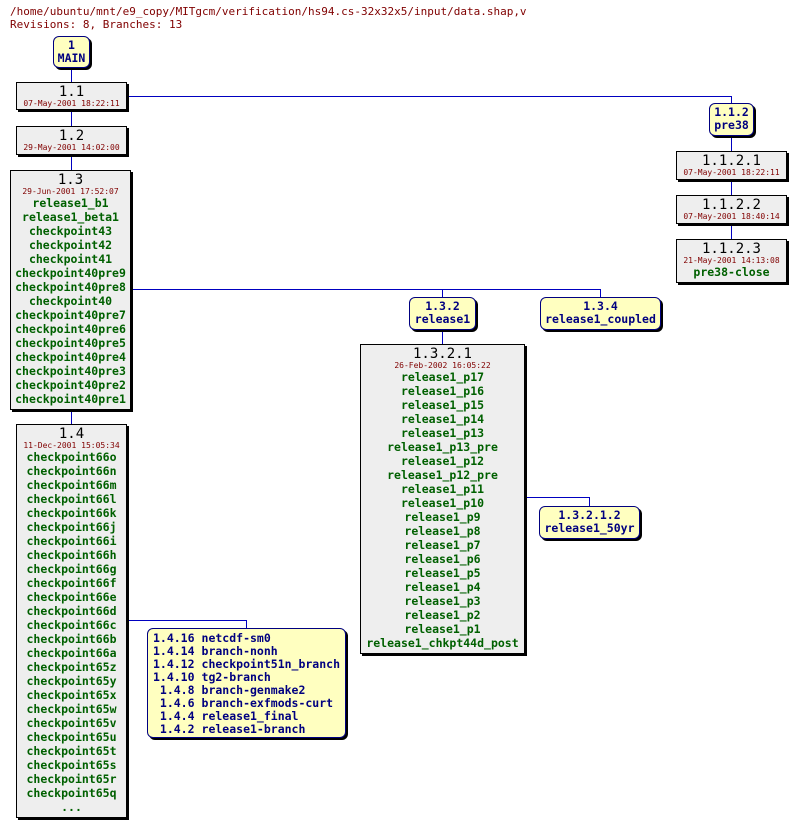  Describe the element at coordinates (71, 751) in the screenshot. I see `revision-tag: checkpoint65t` at that location.